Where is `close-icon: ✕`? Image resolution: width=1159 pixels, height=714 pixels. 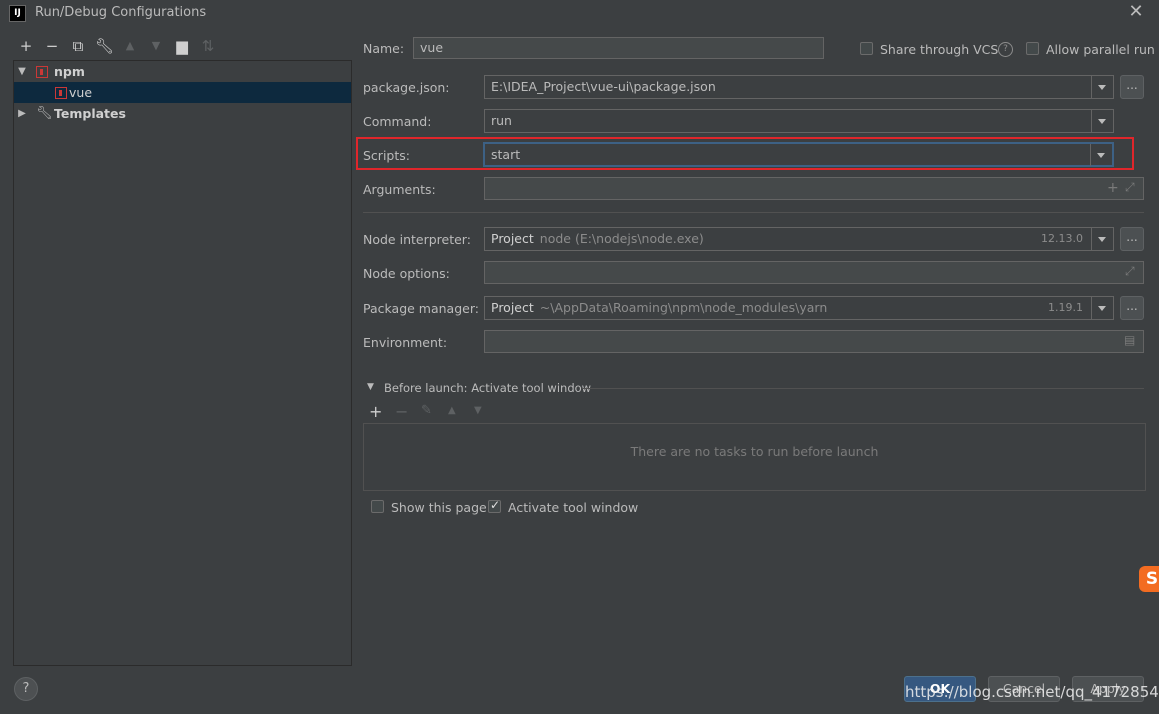
close-icon: ✕ is located at coordinates (1136, 12).